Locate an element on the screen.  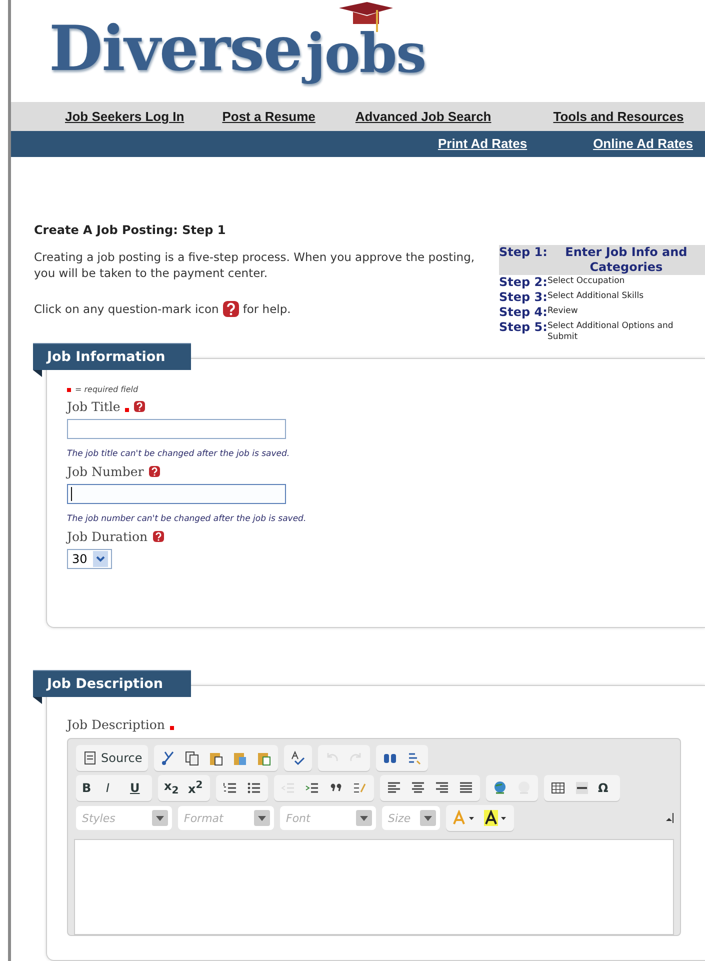
required-marker is located at coordinates (69, 390).